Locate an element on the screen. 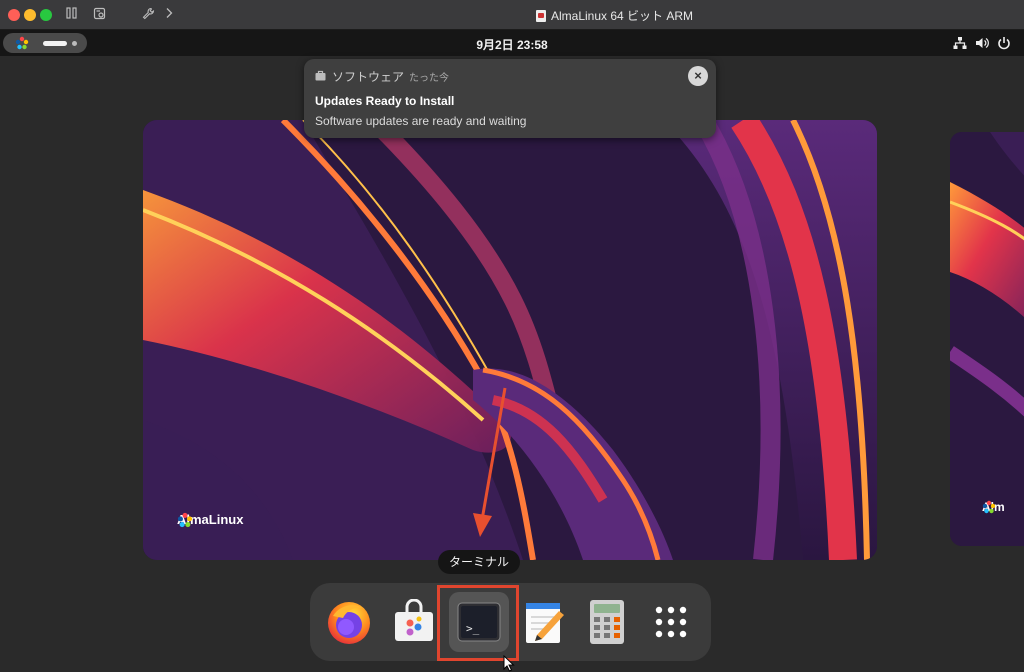 Image resolution: width=1024 pixels, height=672 pixels. almalinux-wordmark-next: Alm is located at coordinates (993, 507).